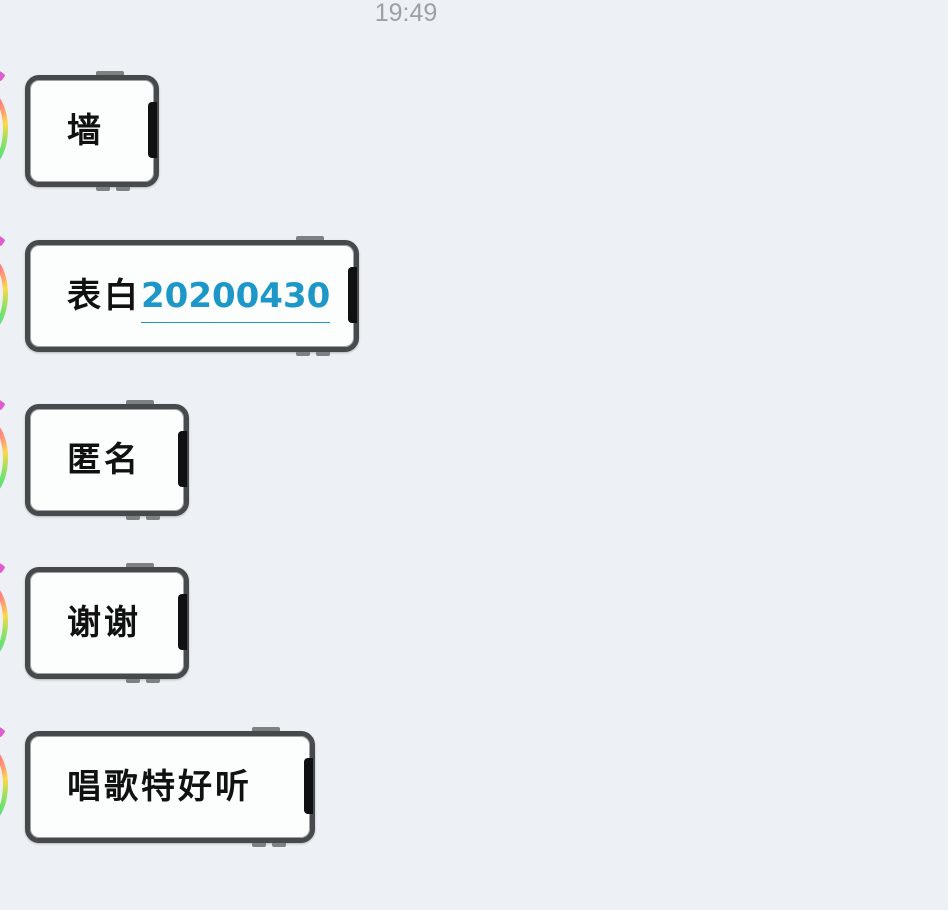  I want to click on message-bubble-3: 匿名, so click(107, 460).